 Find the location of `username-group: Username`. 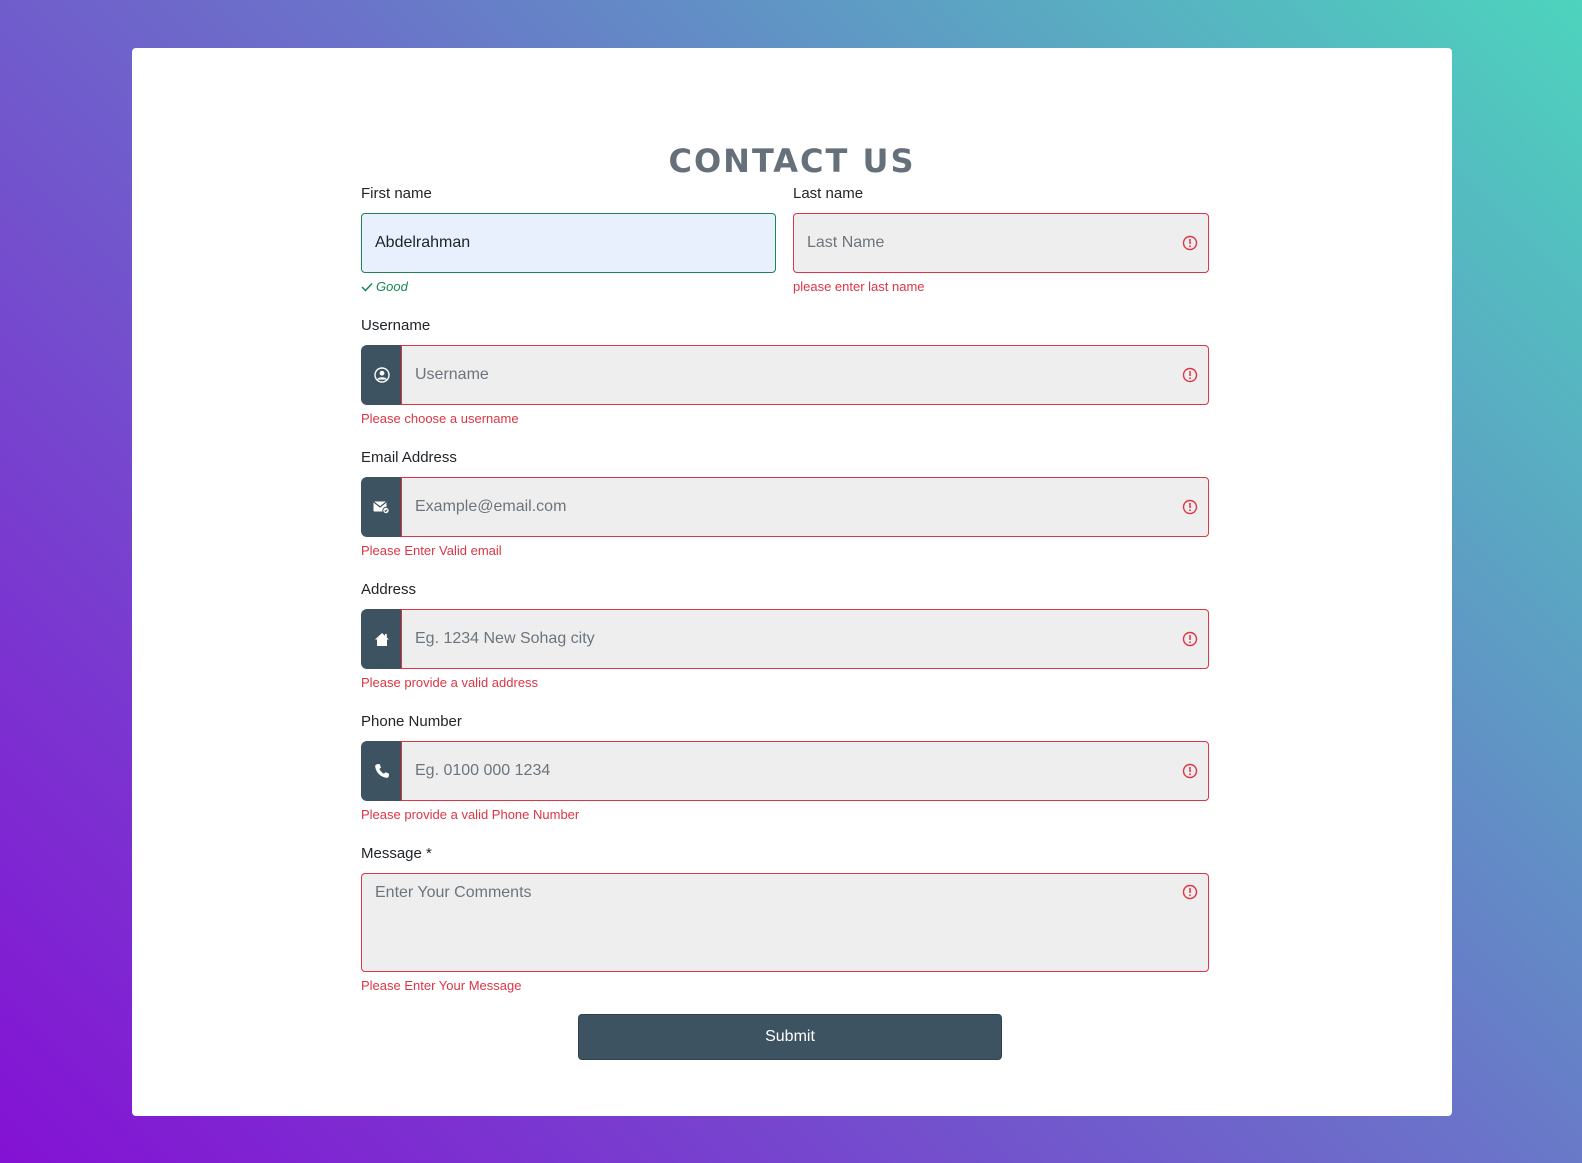

username-group: Username is located at coordinates (395, 326).